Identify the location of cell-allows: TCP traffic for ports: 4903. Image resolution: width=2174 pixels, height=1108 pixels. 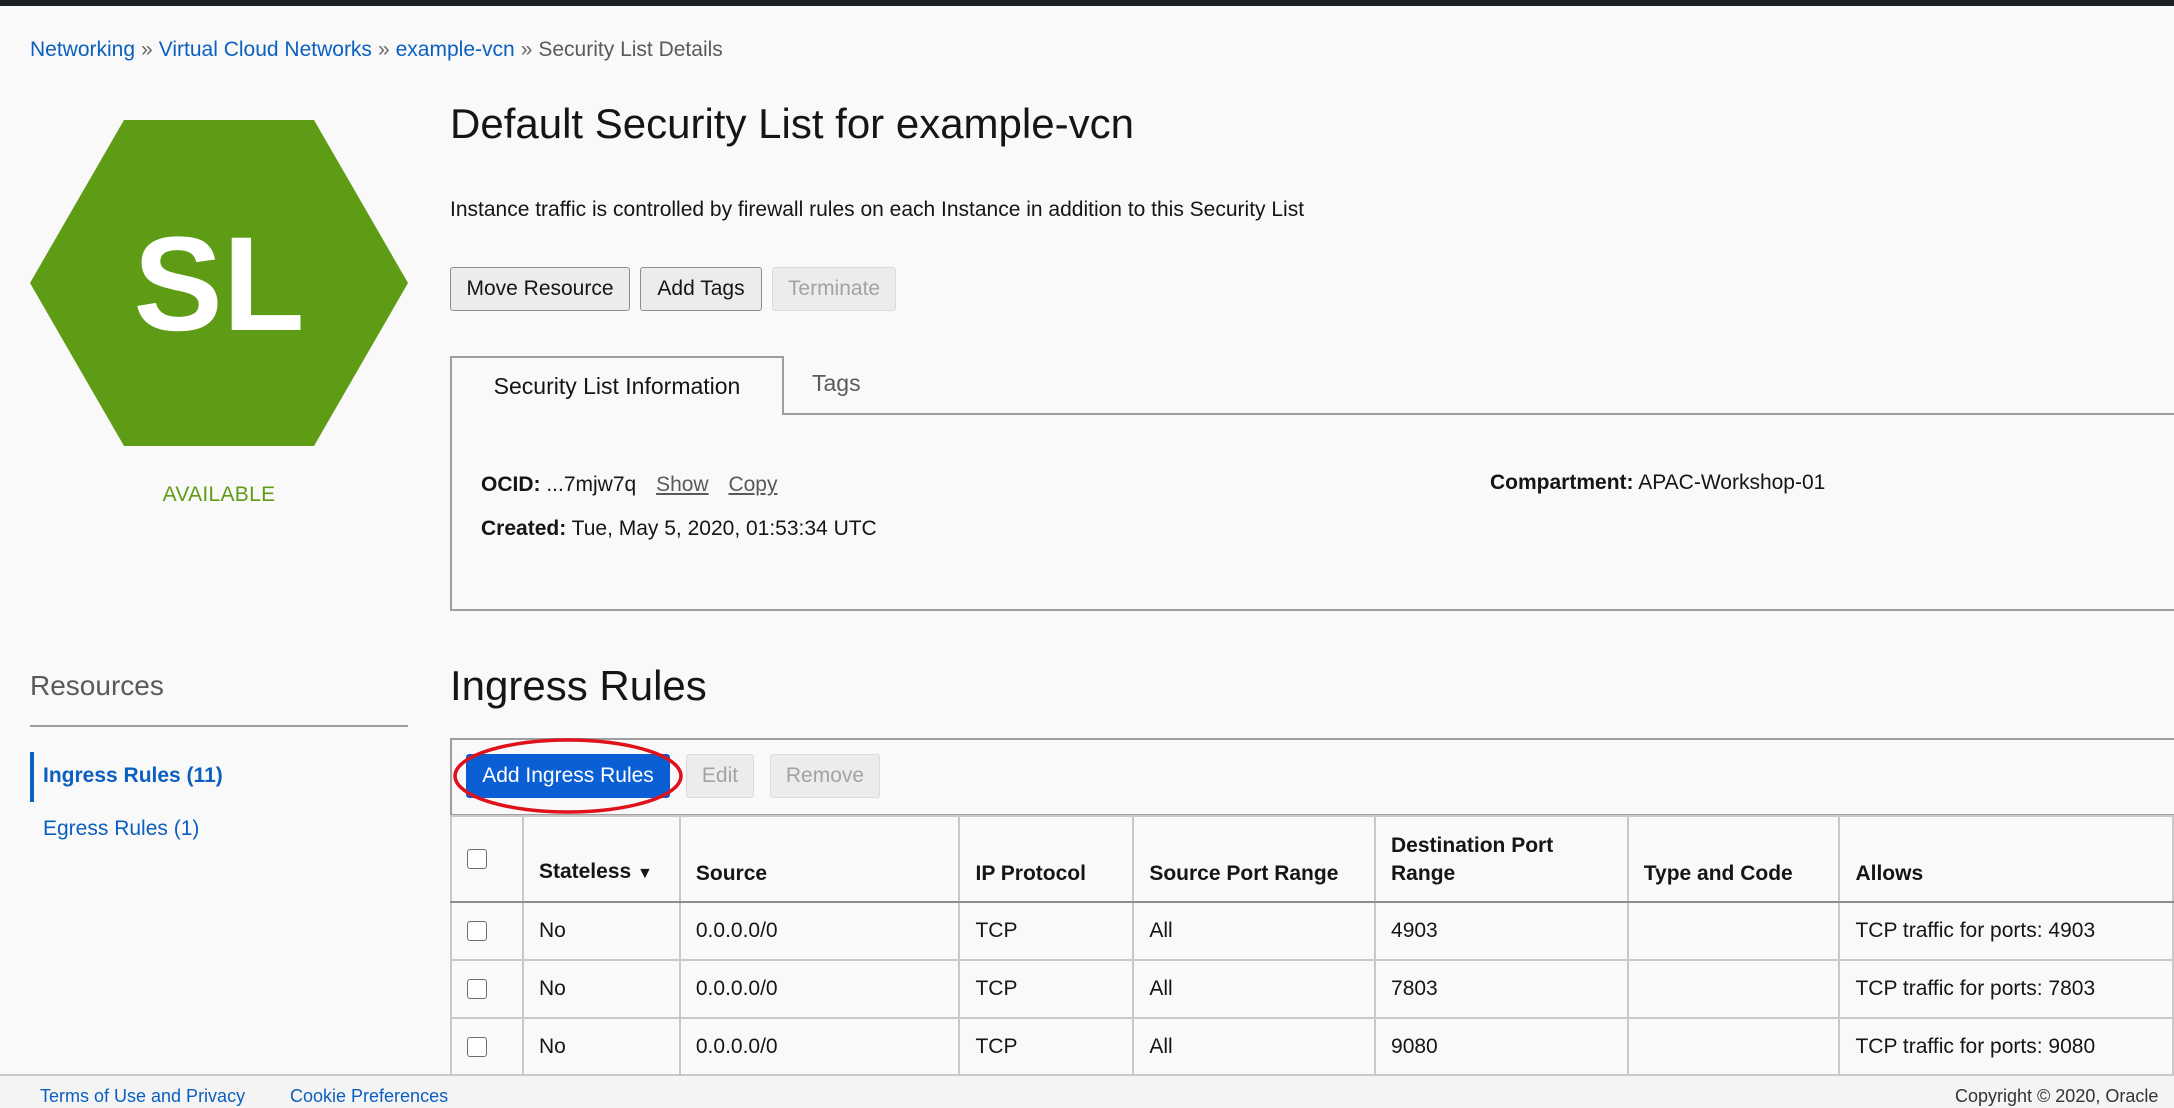
(2006, 931).